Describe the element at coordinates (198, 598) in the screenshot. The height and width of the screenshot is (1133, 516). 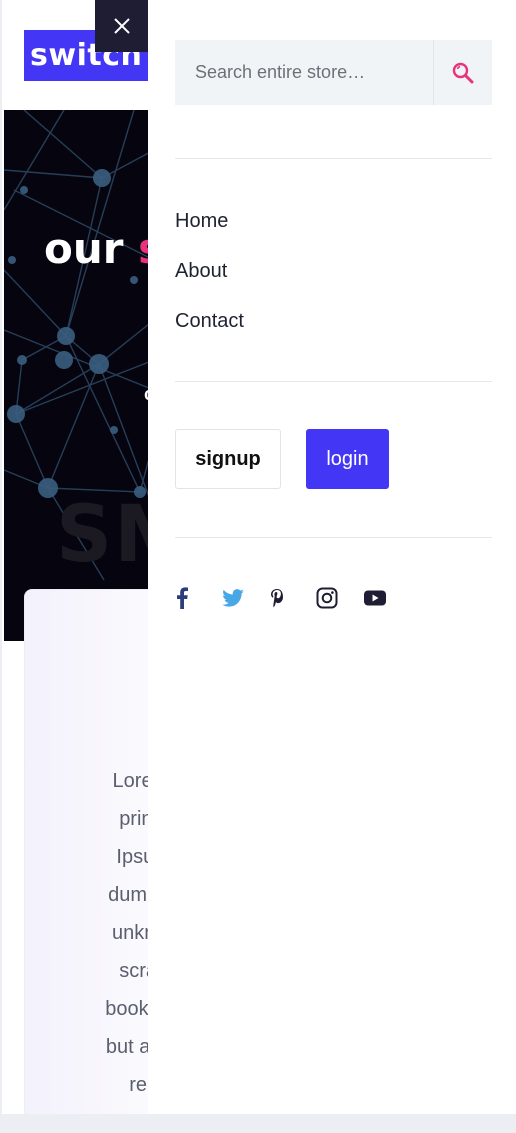
I see `facebook-icon` at that location.